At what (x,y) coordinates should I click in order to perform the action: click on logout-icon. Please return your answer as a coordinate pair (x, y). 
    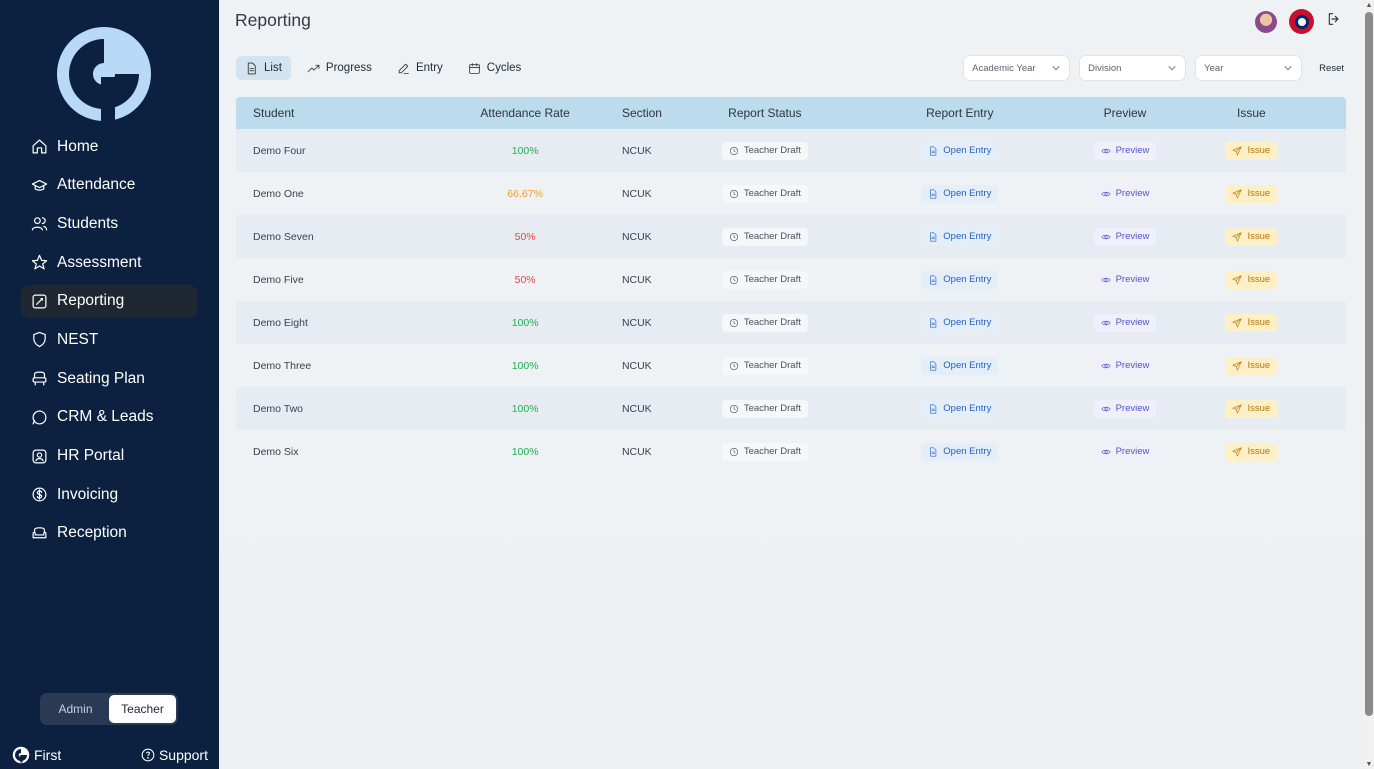
    Looking at the image, I should click on (1334, 21).